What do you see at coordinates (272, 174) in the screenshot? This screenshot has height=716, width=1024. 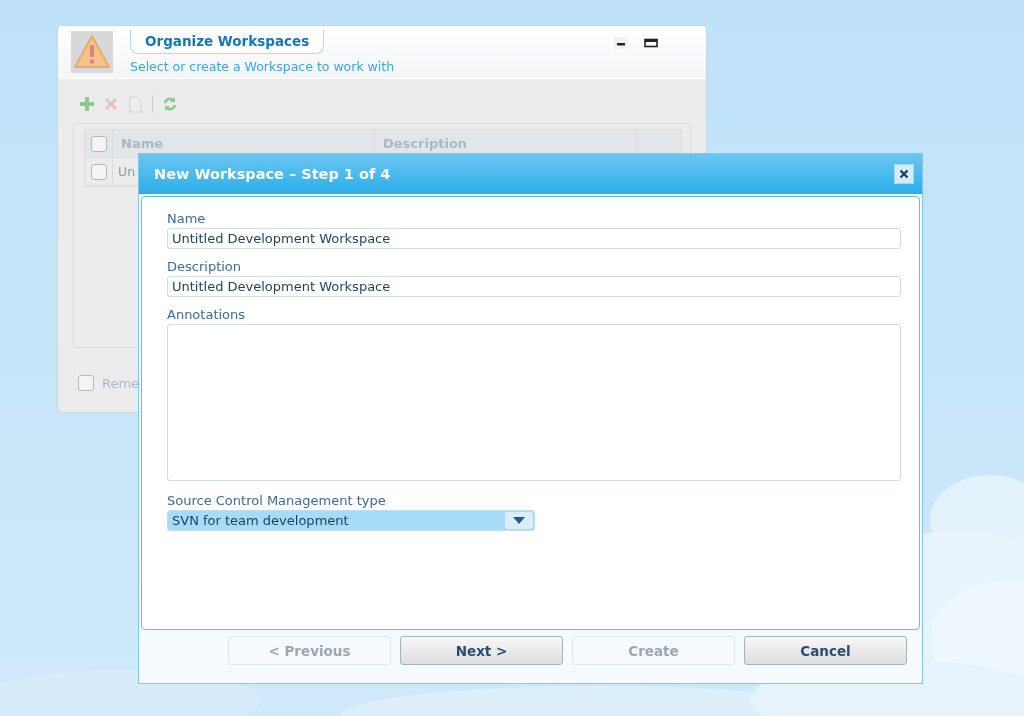 I see `dialog-title: New Workspace – Step 1 of 4` at bounding box center [272, 174].